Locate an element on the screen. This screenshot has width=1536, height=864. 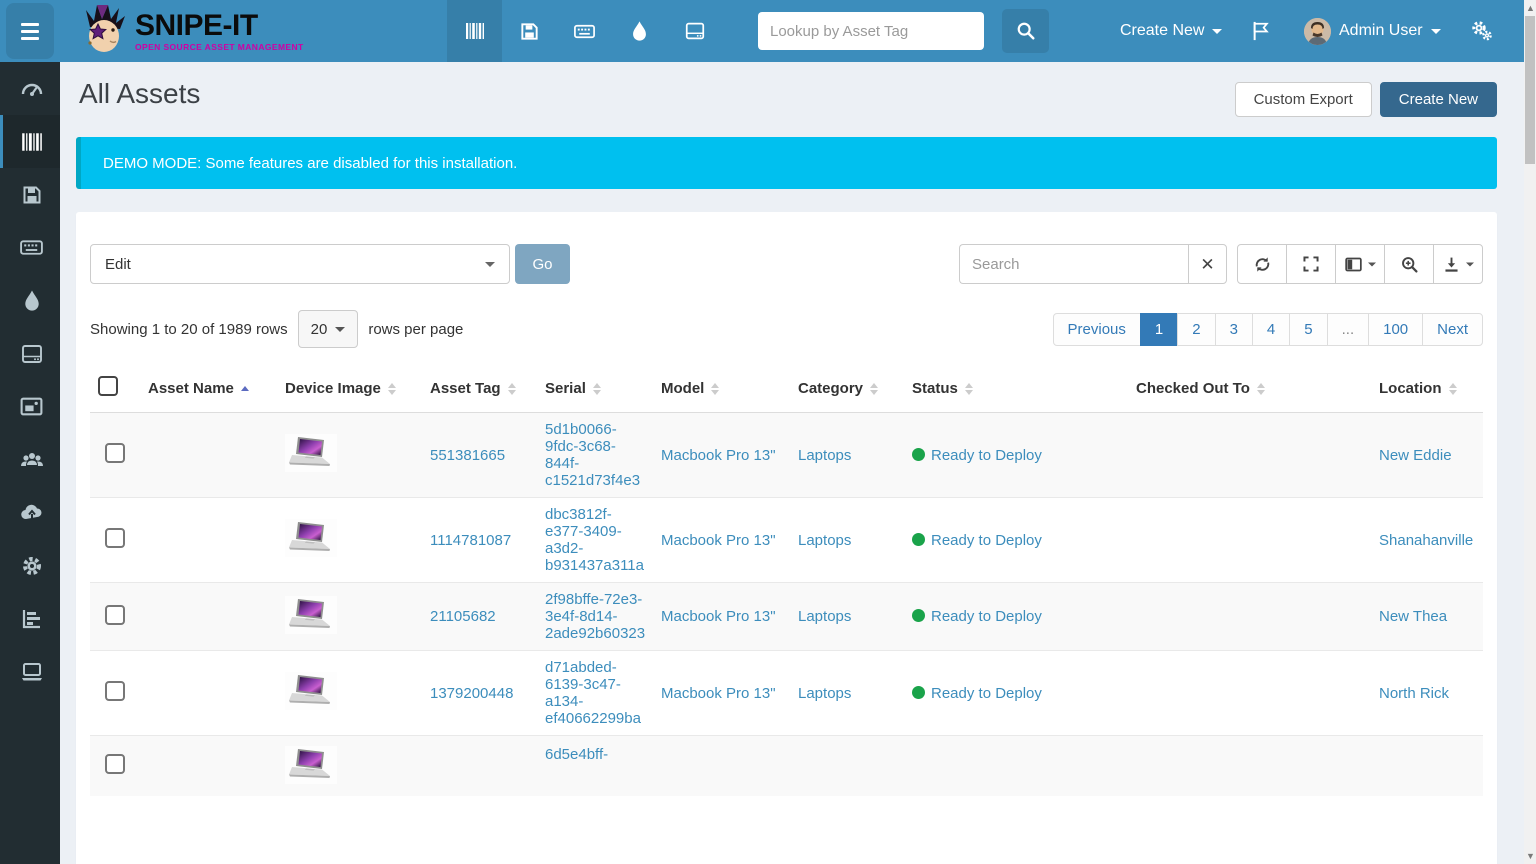
column-header: Location is located at coordinates (1427, 388).